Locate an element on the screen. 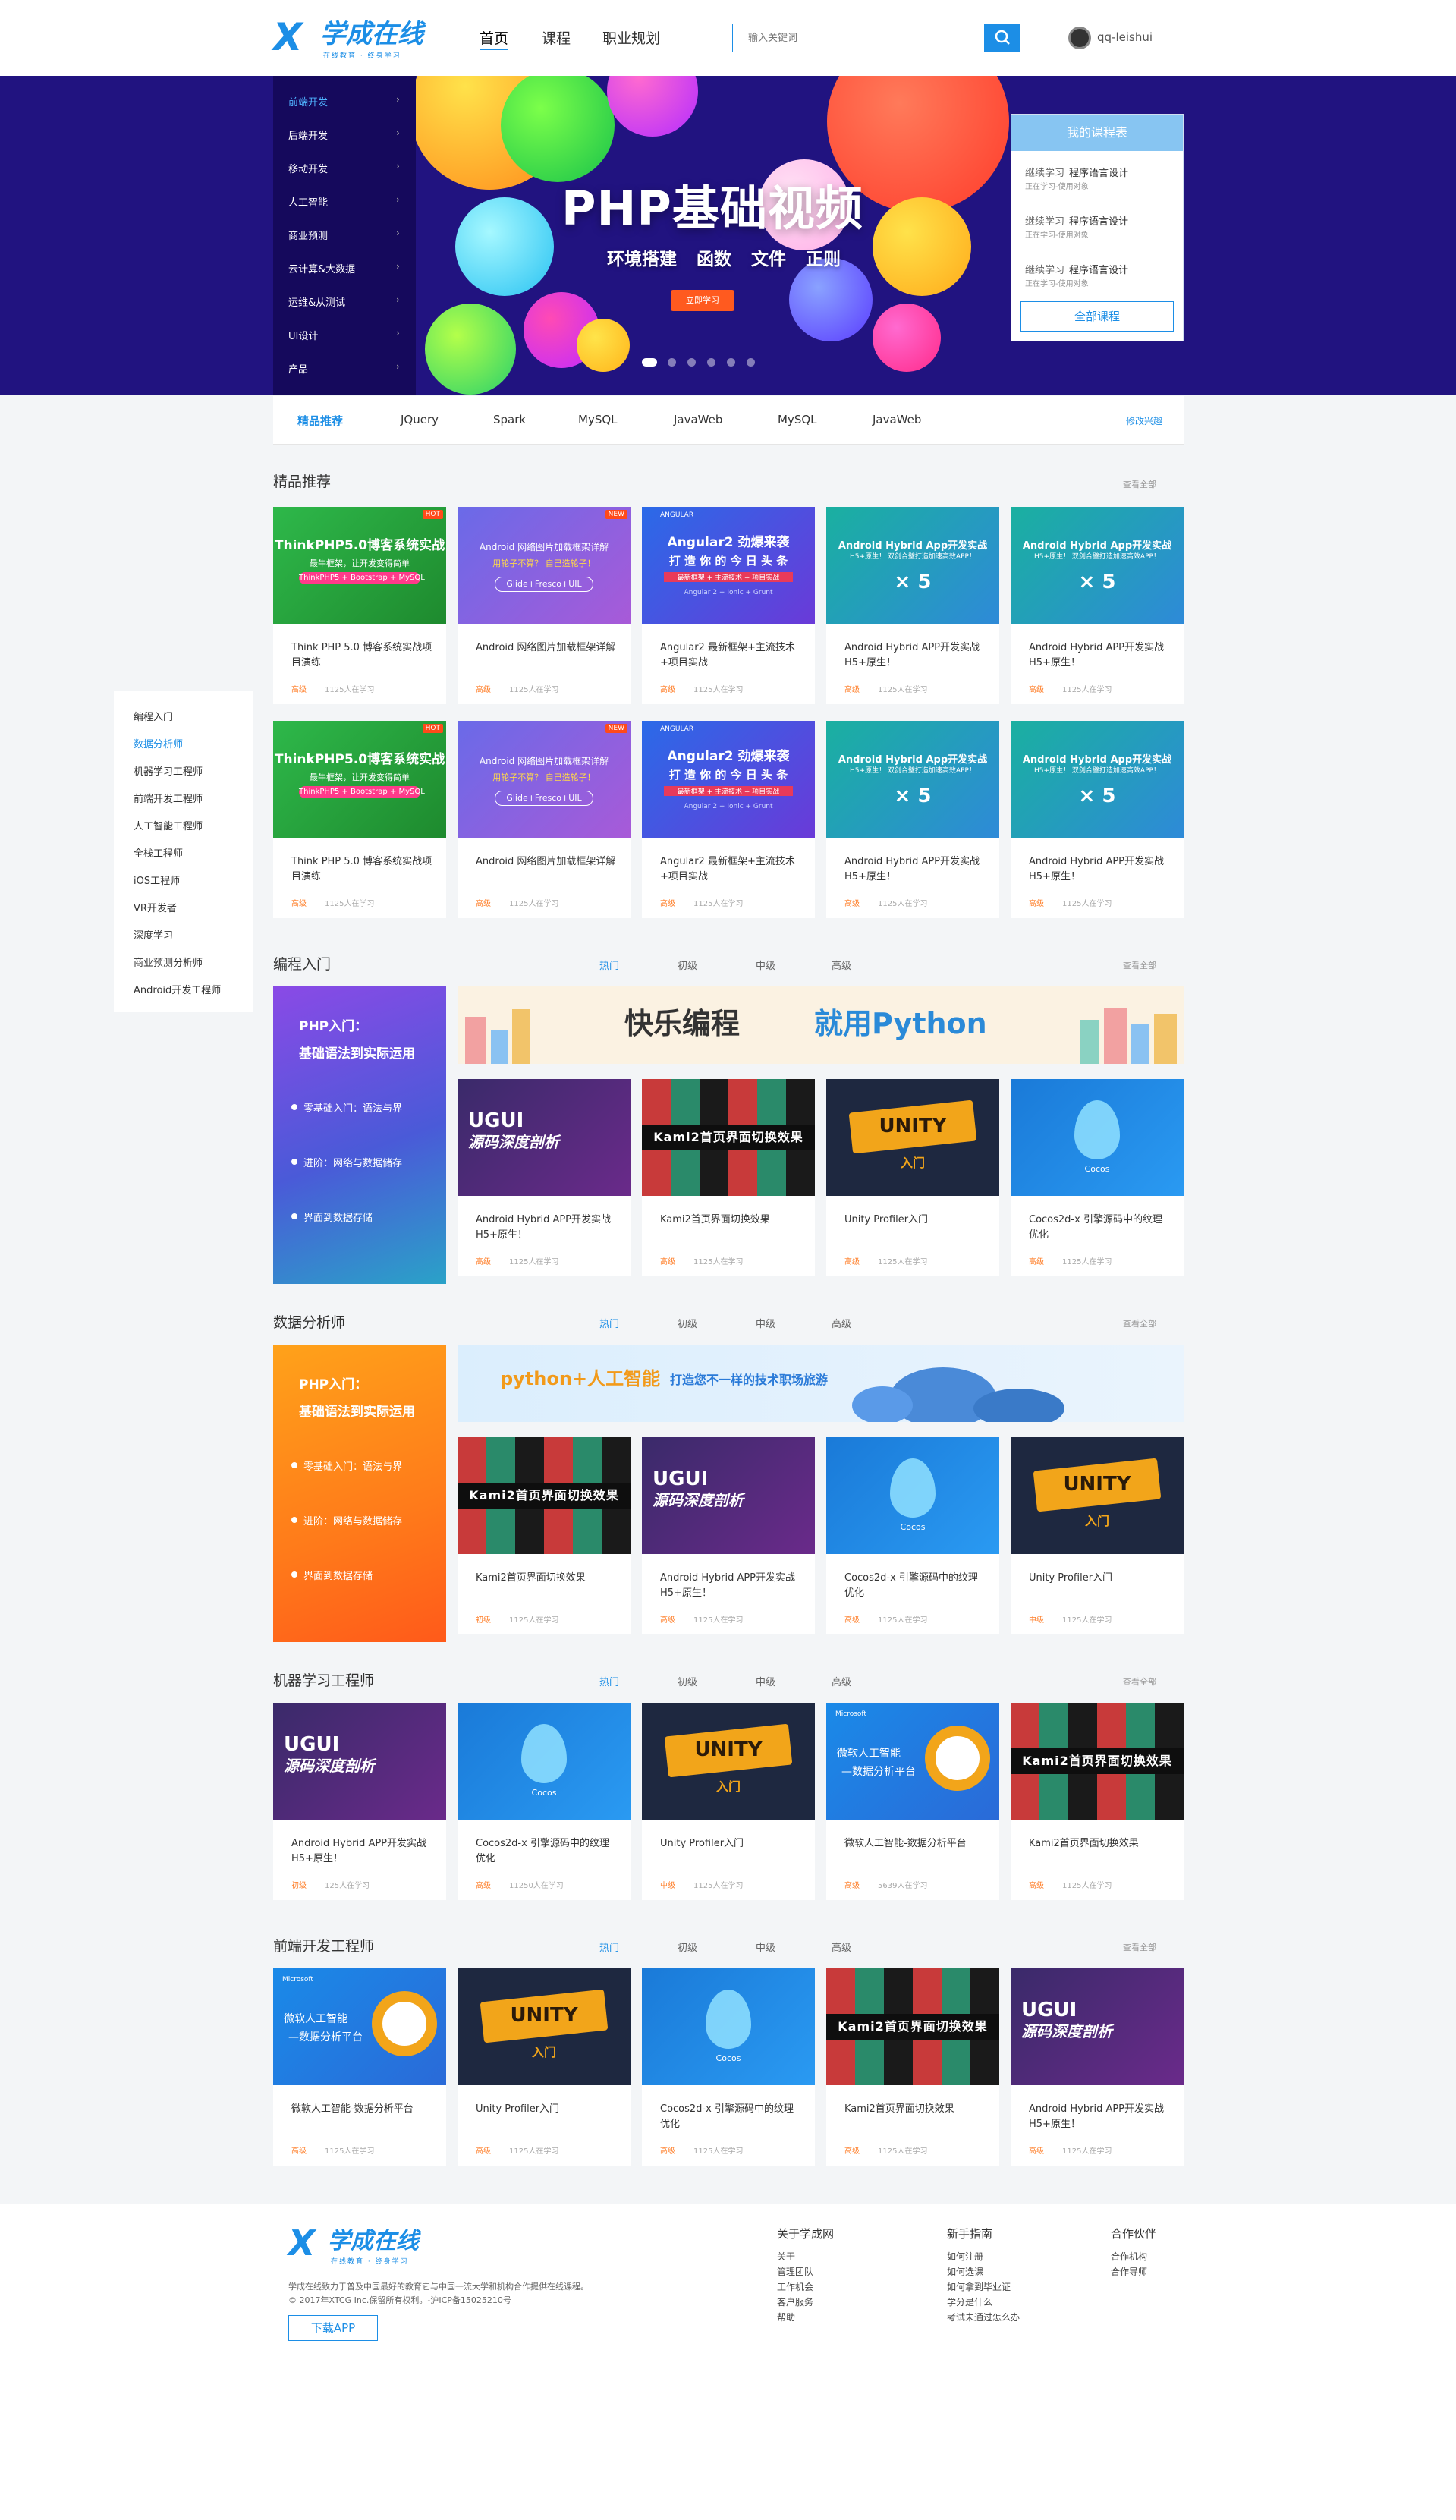 Image resolution: width=1456 pixels, height=2520 pixels. sidenav-item: 机器学习工程师 is located at coordinates (168, 770).